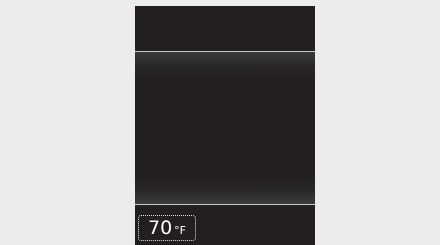  Describe the element at coordinates (225, 225) in the screenshot. I see `bottom-status-bar: 70 °F` at that location.